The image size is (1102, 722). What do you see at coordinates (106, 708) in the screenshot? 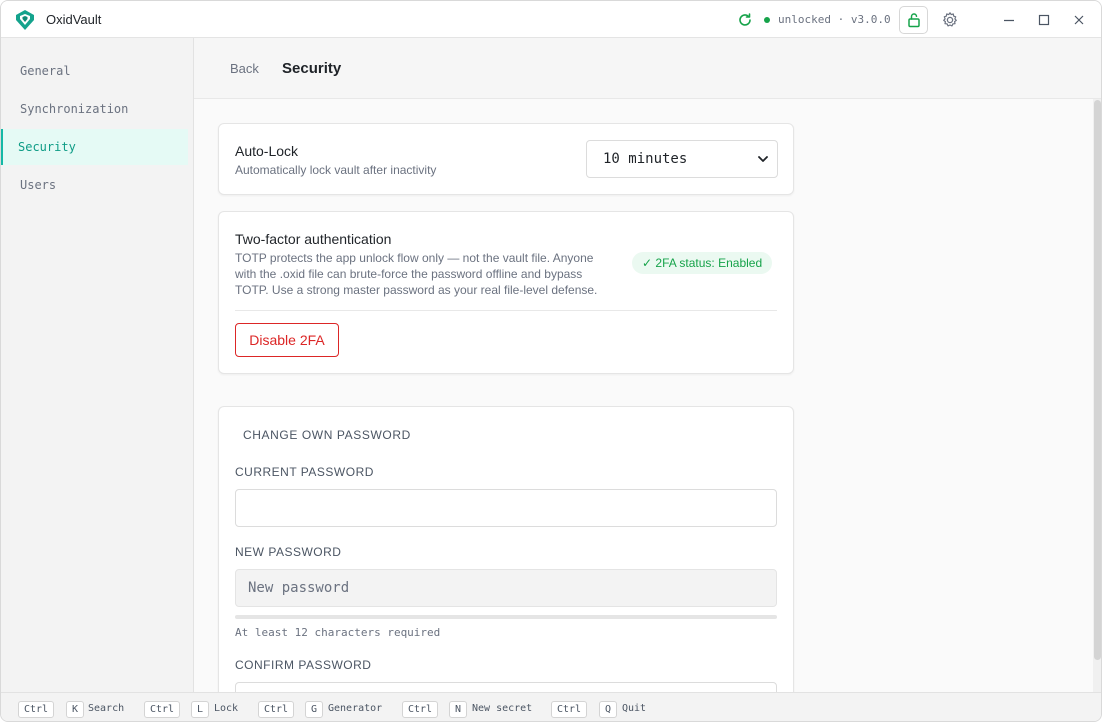
I see `shortcut-label-search: Search` at bounding box center [106, 708].